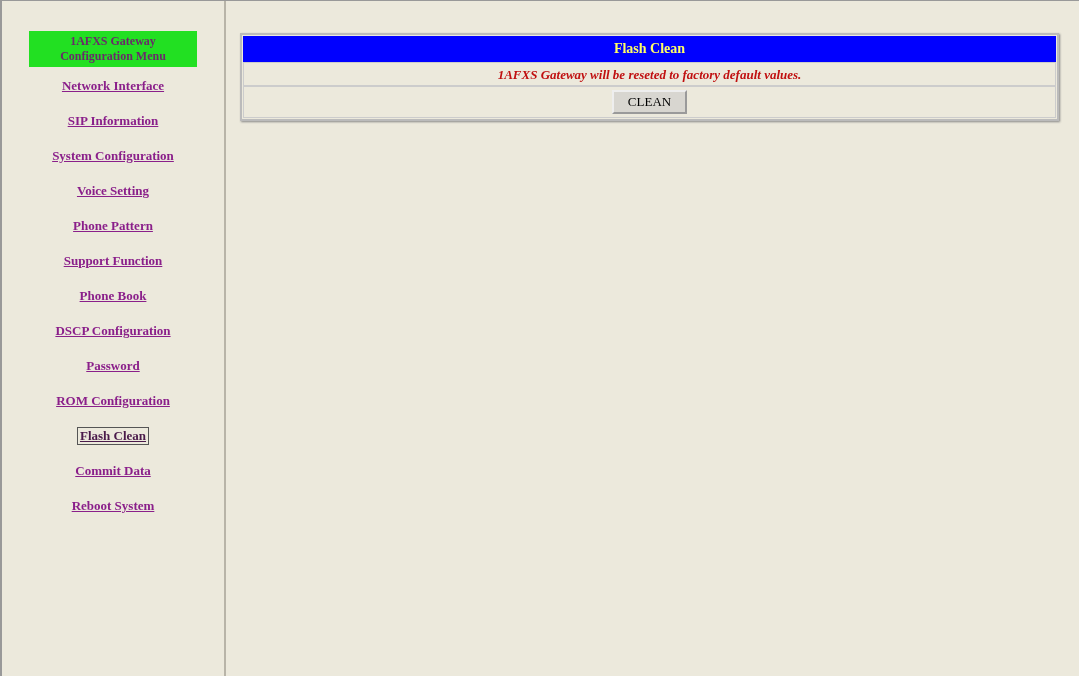 Image resolution: width=1079 pixels, height=676 pixels. Describe the element at coordinates (649, 74) in the screenshot. I see `warning-message: 1AFXS Gateway will be reseted to factory default values.` at that location.